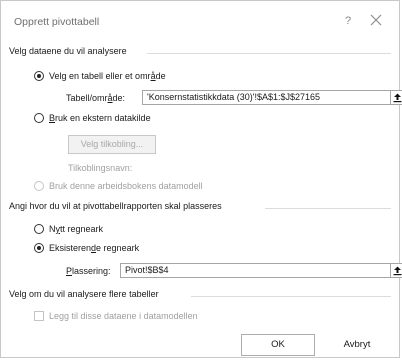 The height and width of the screenshot is (360, 402). Describe the element at coordinates (88, 271) in the screenshot. I see `location-label: Plassering:` at that location.